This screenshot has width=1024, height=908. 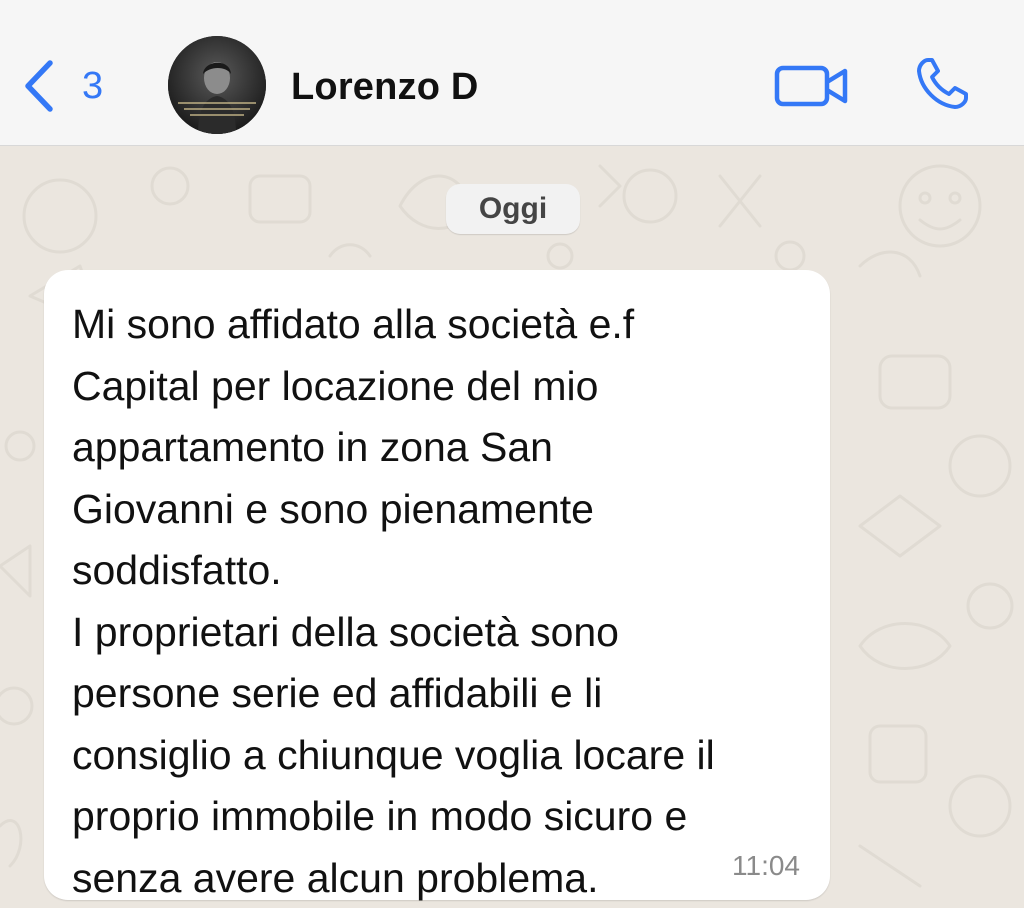 I want to click on contact-name: Lorenzo D, so click(x=385, y=87).